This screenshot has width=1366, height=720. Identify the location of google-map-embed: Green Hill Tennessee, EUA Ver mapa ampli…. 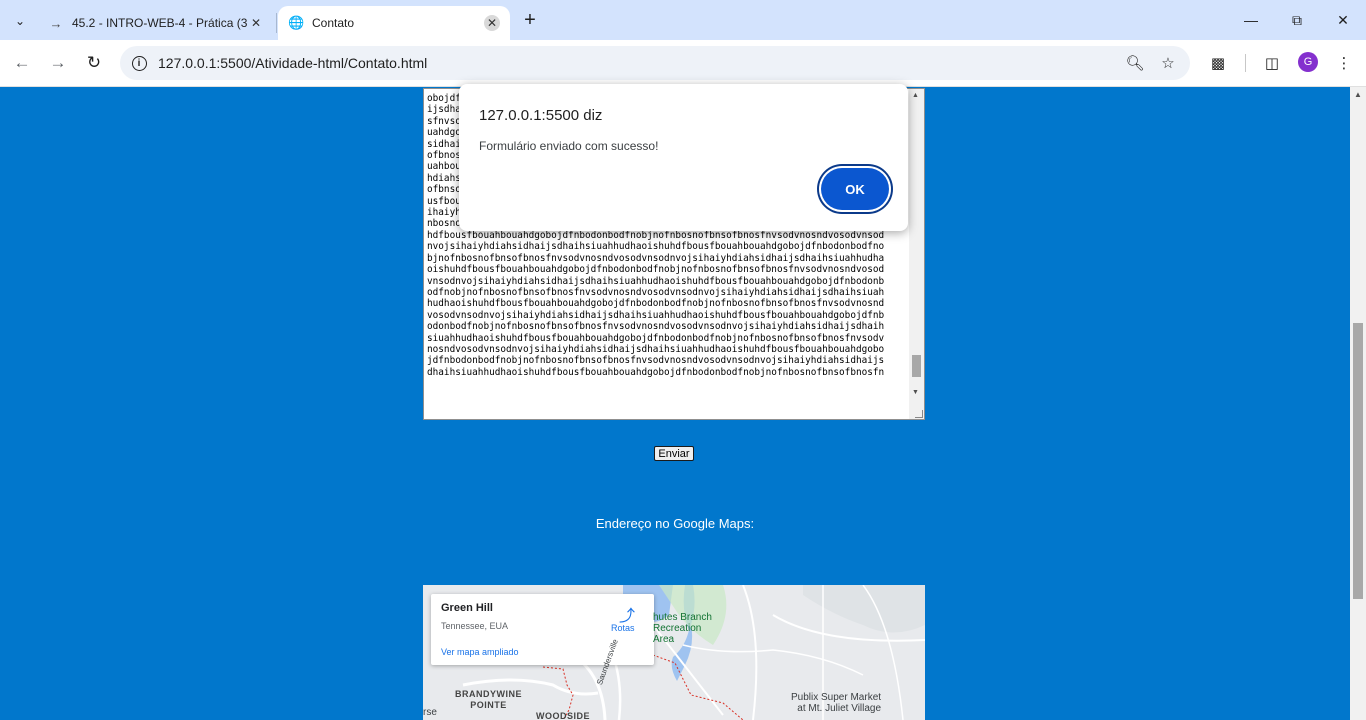
(674, 652).